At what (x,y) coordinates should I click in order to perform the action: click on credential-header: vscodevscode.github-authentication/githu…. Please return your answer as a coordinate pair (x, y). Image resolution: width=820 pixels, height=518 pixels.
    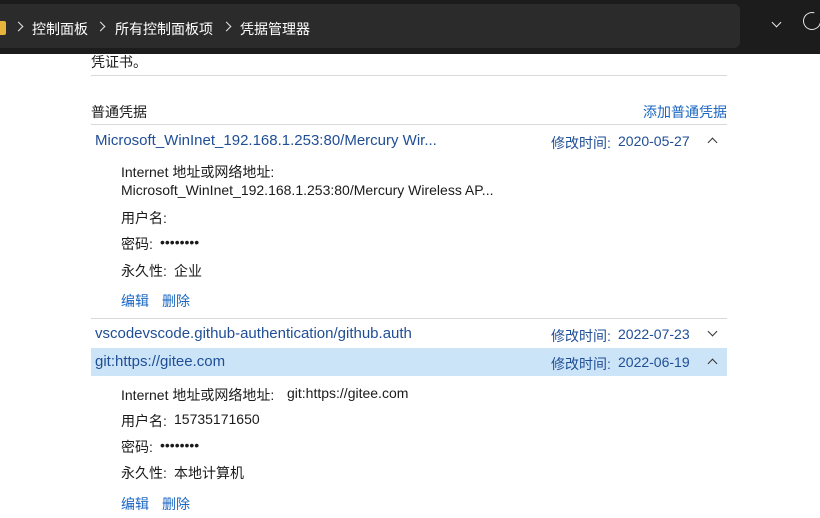
    Looking at the image, I should click on (409, 334).